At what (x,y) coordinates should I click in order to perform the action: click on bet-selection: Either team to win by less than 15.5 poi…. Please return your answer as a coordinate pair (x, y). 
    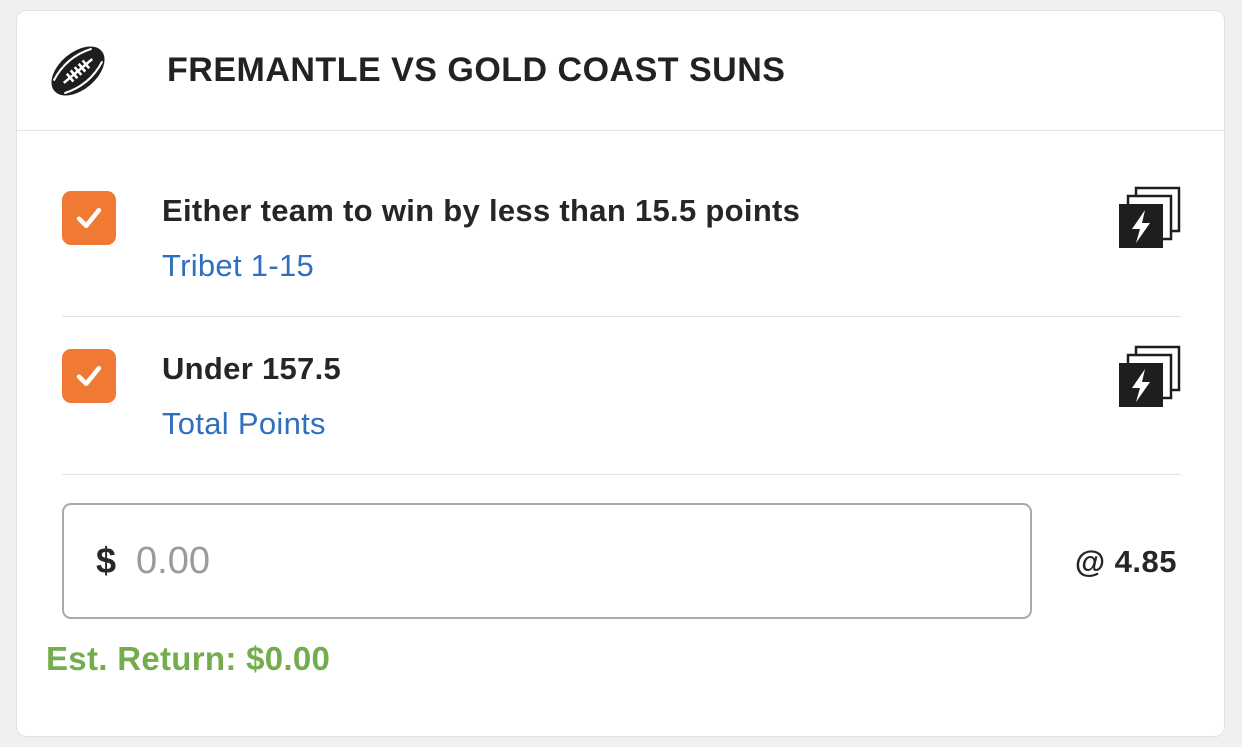
    Looking at the image, I should click on (481, 210).